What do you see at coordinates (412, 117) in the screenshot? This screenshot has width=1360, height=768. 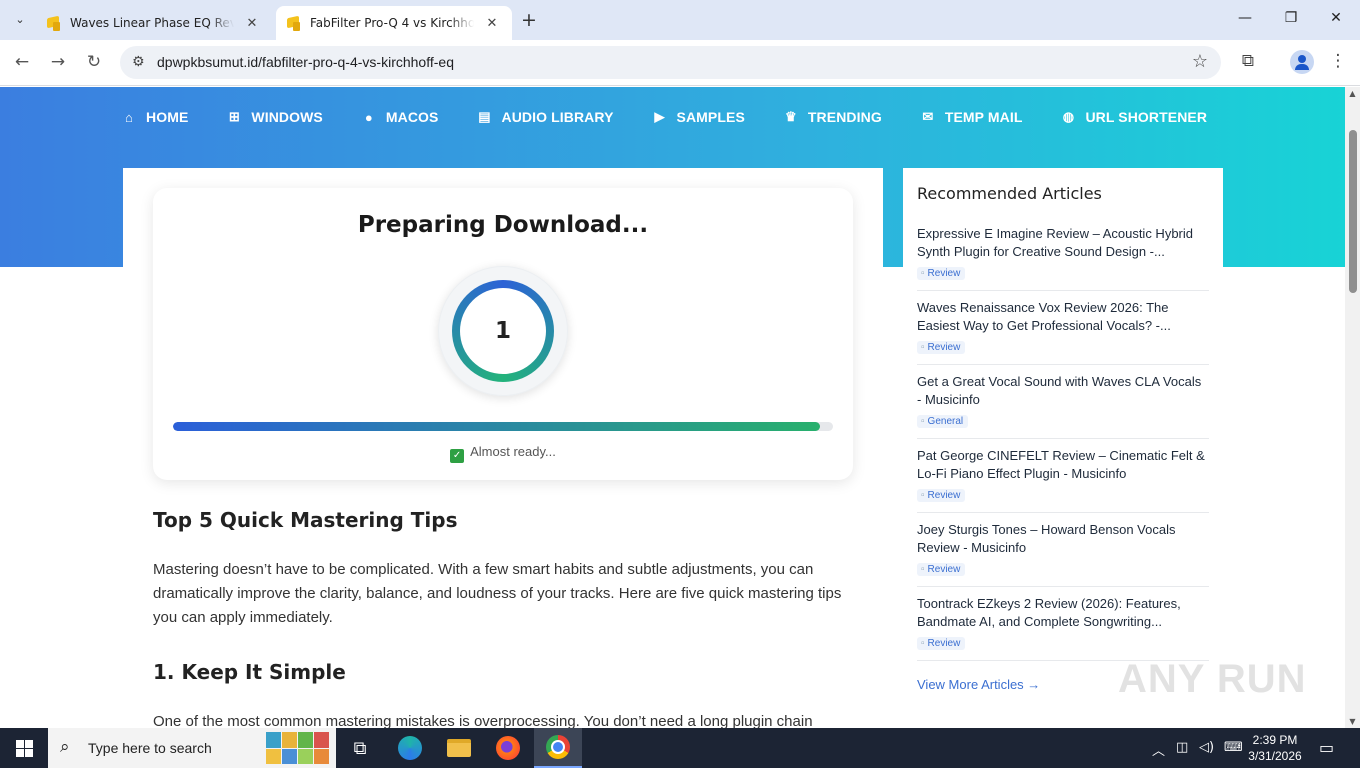 I see `nav-label: MACOS` at bounding box center [412, 117].